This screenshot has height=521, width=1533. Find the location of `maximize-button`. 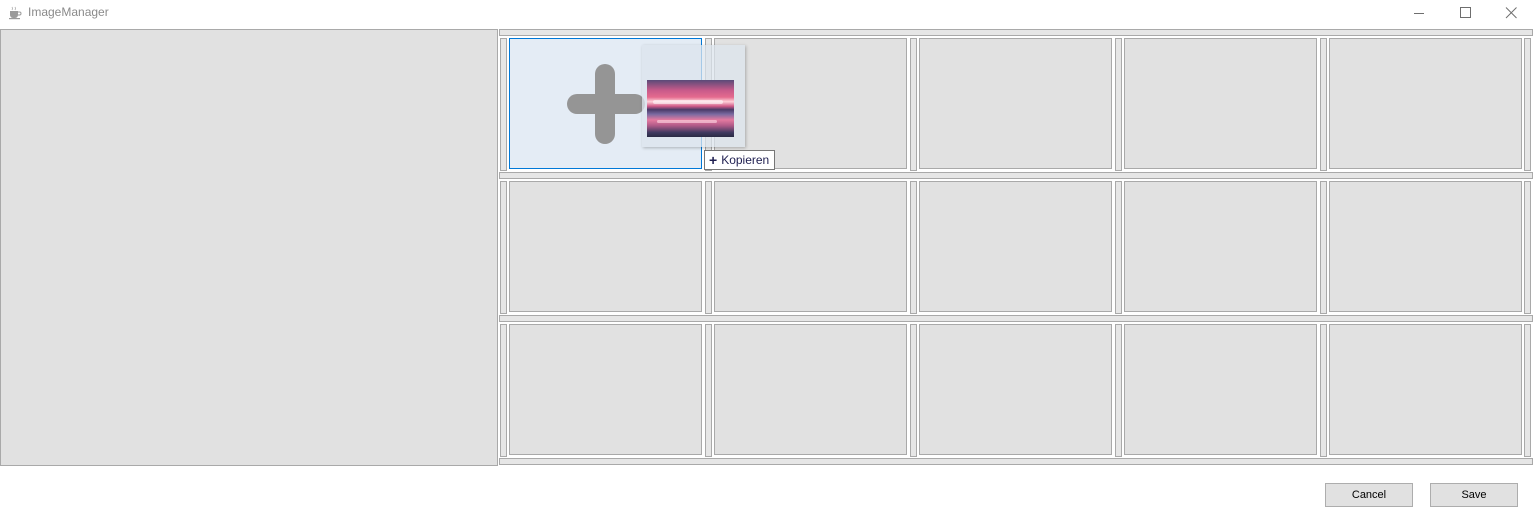

maximize-button is located at coordinates (1465, 13).